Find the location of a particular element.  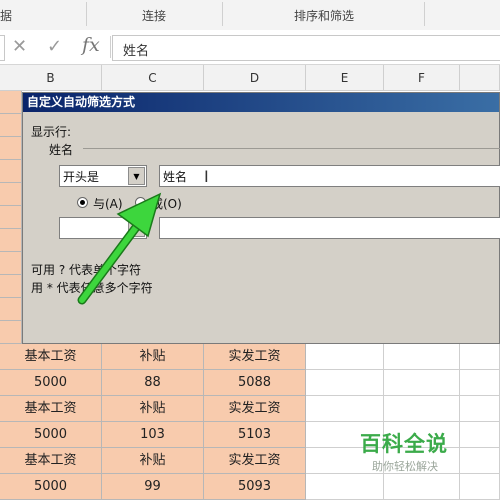

watermark-title: 百科全说 is located at coordinates (404, 444).